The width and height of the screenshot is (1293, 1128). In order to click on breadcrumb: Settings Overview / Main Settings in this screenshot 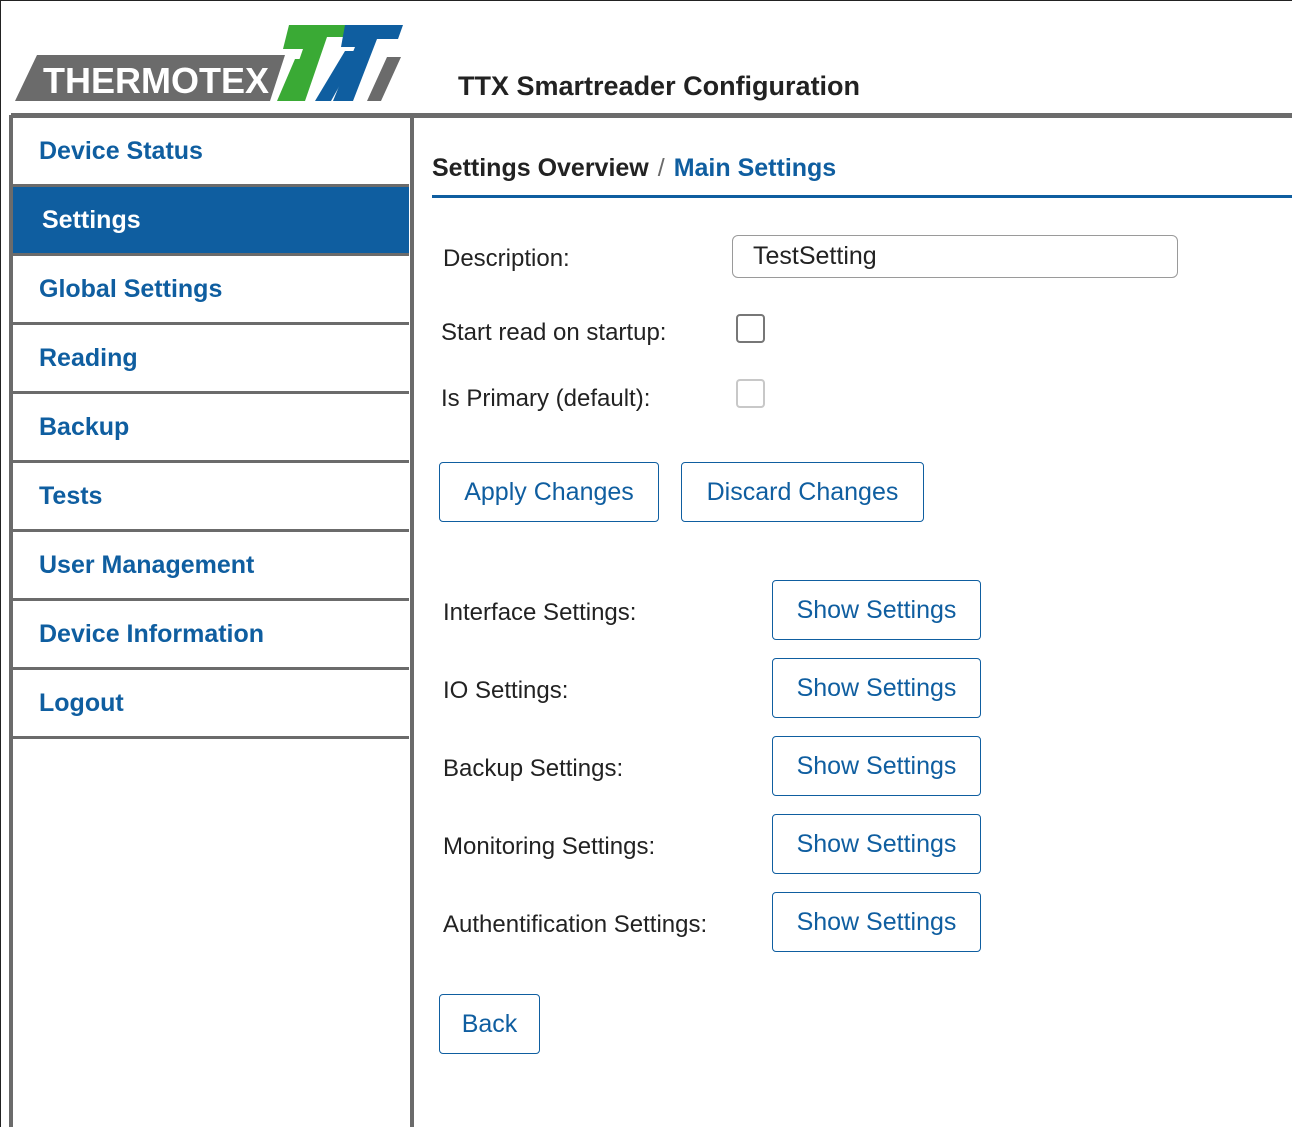, I will do `click(634, 168)`.